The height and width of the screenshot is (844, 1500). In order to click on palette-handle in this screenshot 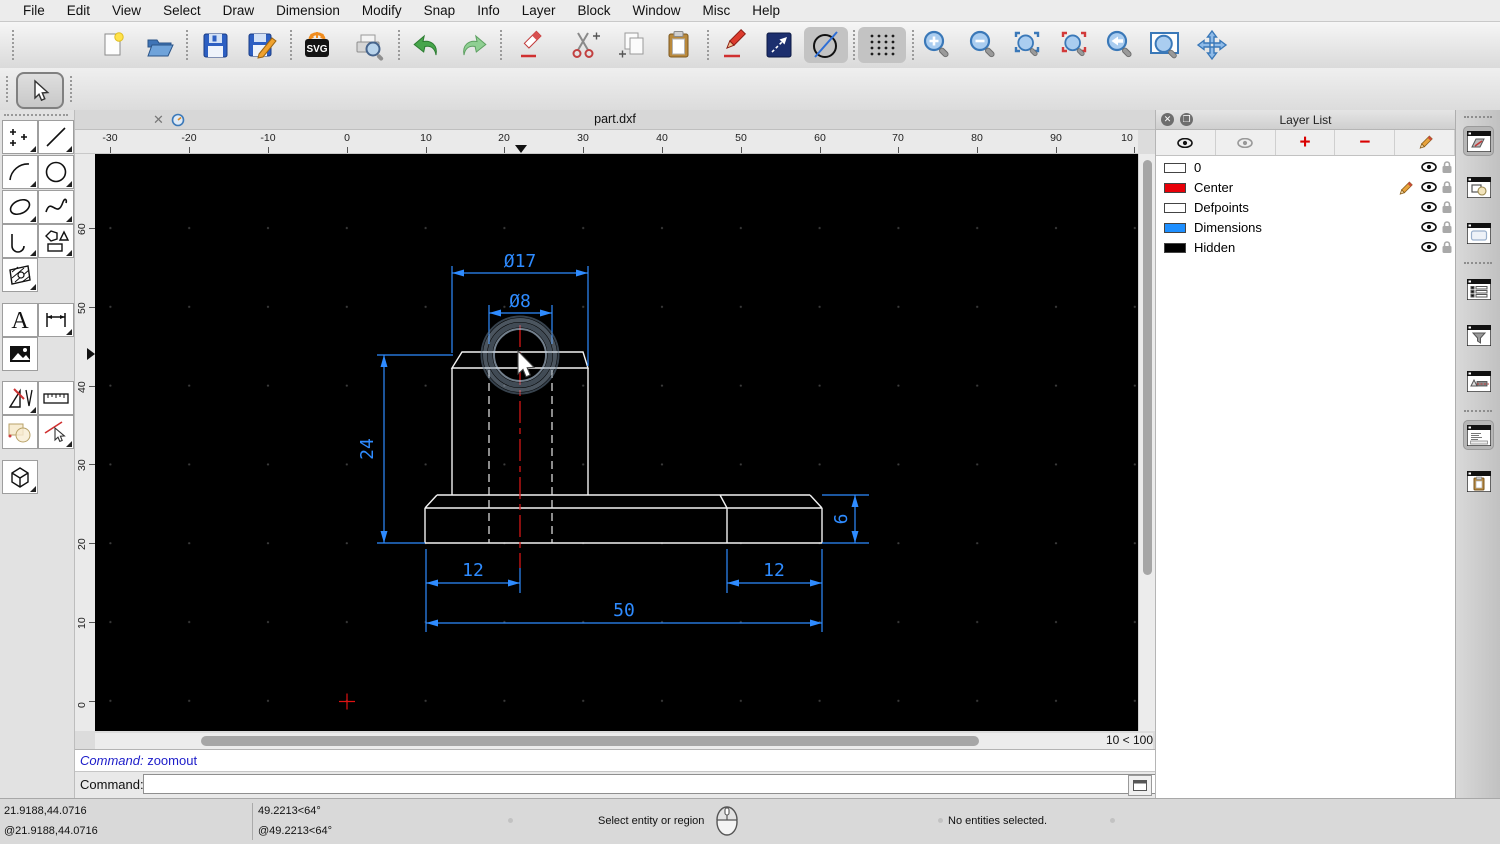, I will do `click(36, 115)`.